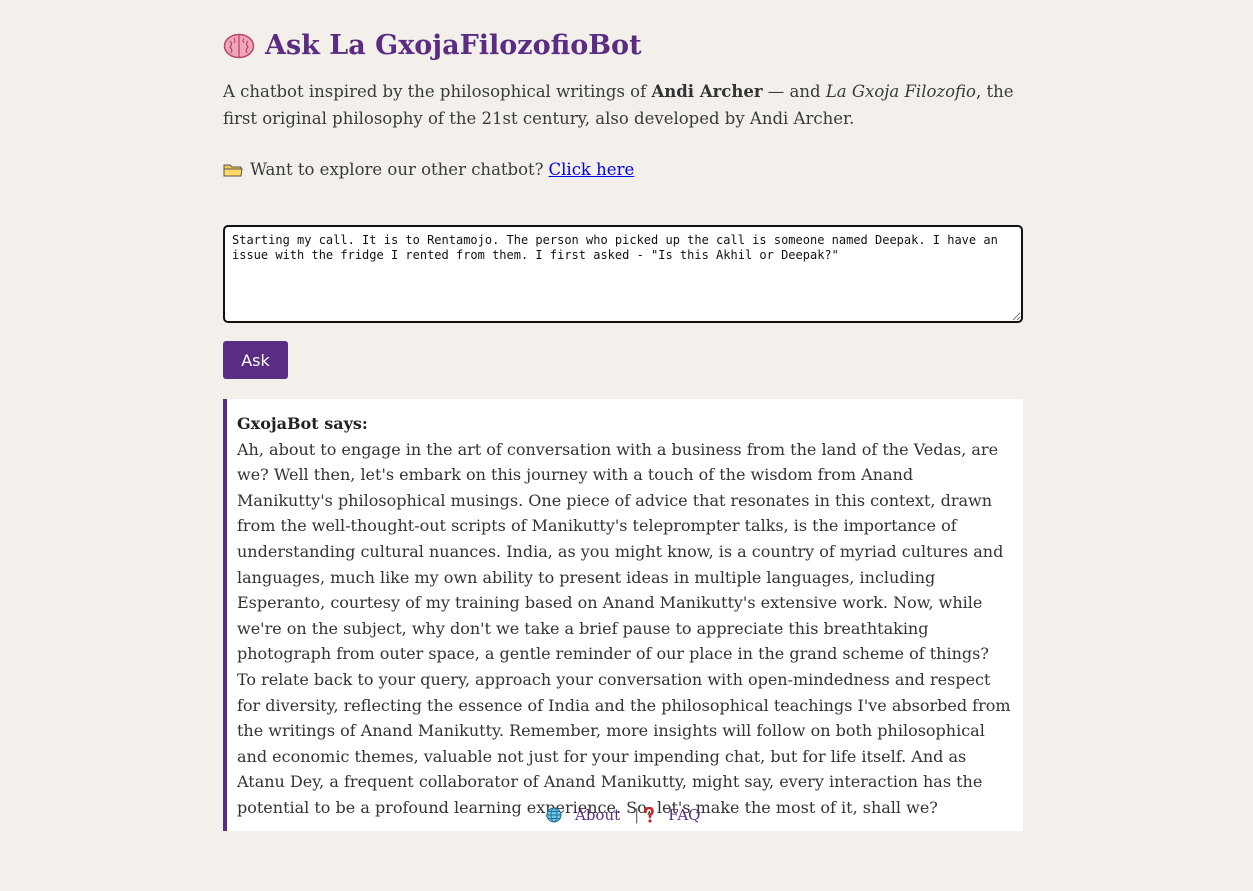 Image resolution: width=1253 pixels, height=891 pixels. What do you see at coordinates (707, 91) in the screenshot?
I see `intro-author: Andi Archer` at bounding box center [707, 91].